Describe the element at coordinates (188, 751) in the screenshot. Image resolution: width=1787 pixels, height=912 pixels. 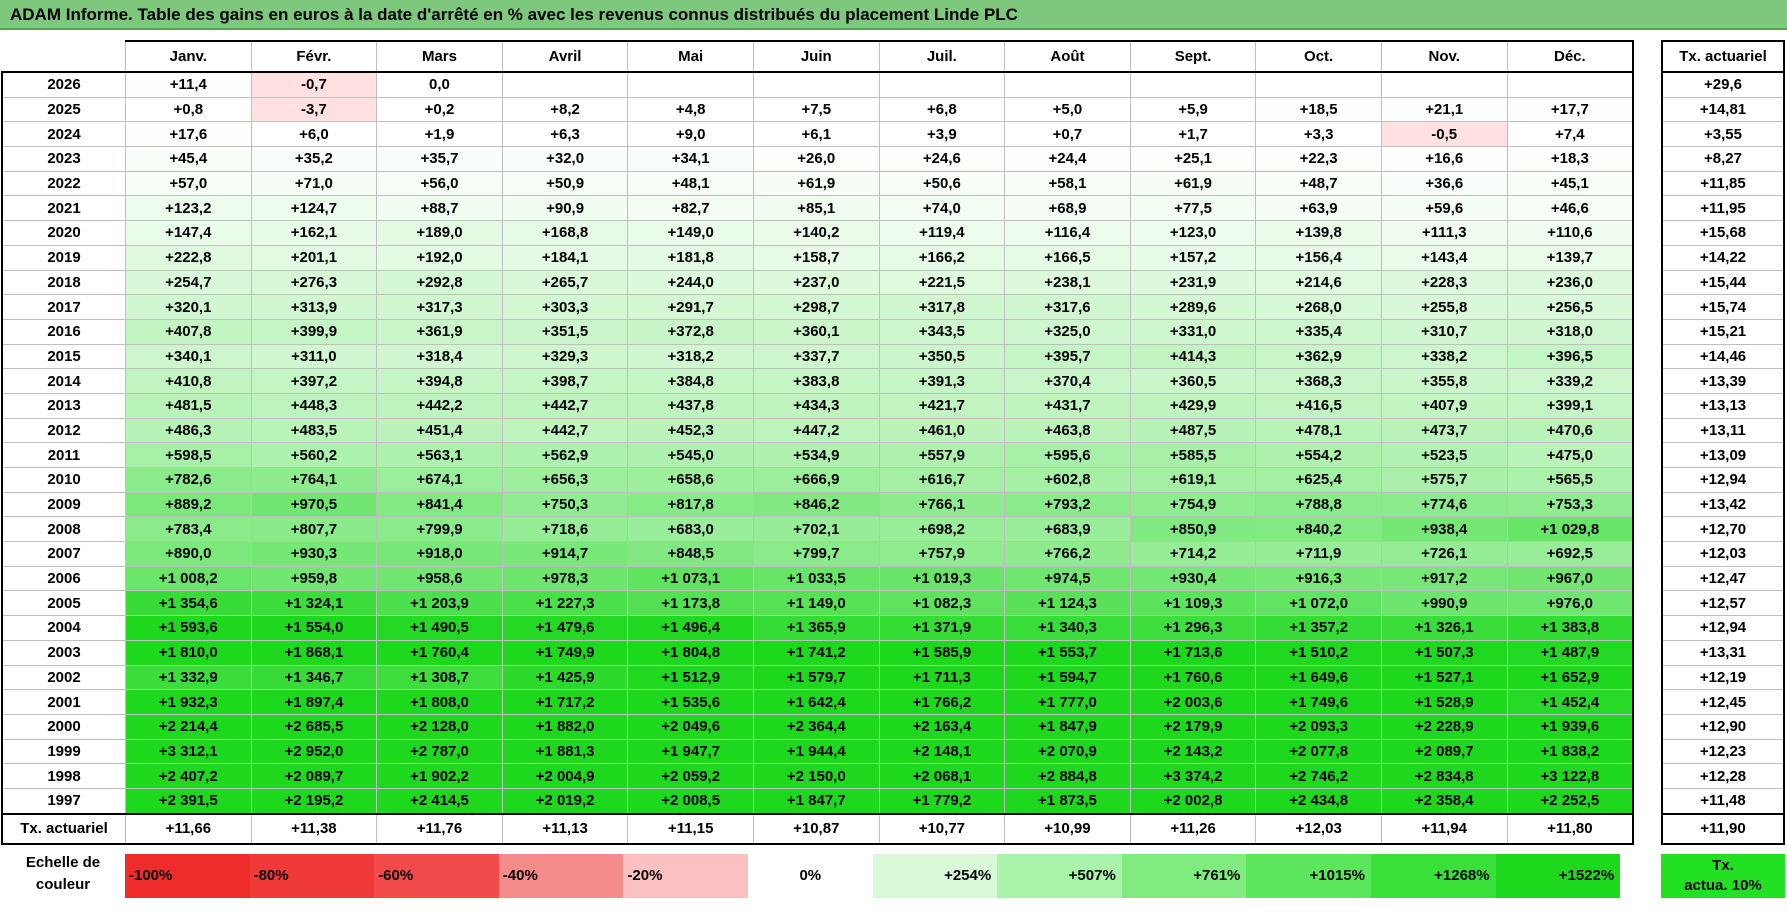
I see `gain-cell: +3 312,1` at that location.